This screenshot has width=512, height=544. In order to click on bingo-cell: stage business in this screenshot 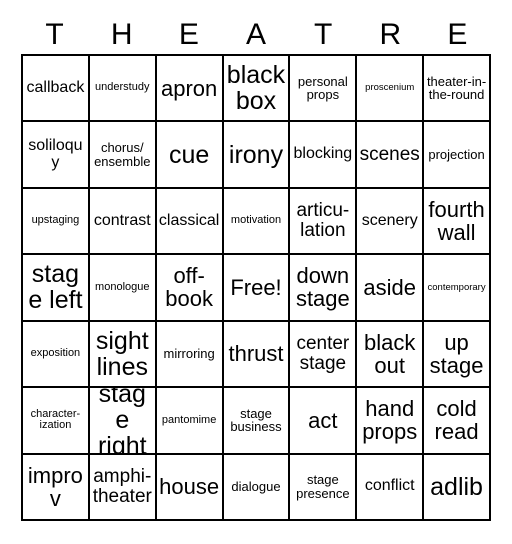, I will do `click(257, 421)`.